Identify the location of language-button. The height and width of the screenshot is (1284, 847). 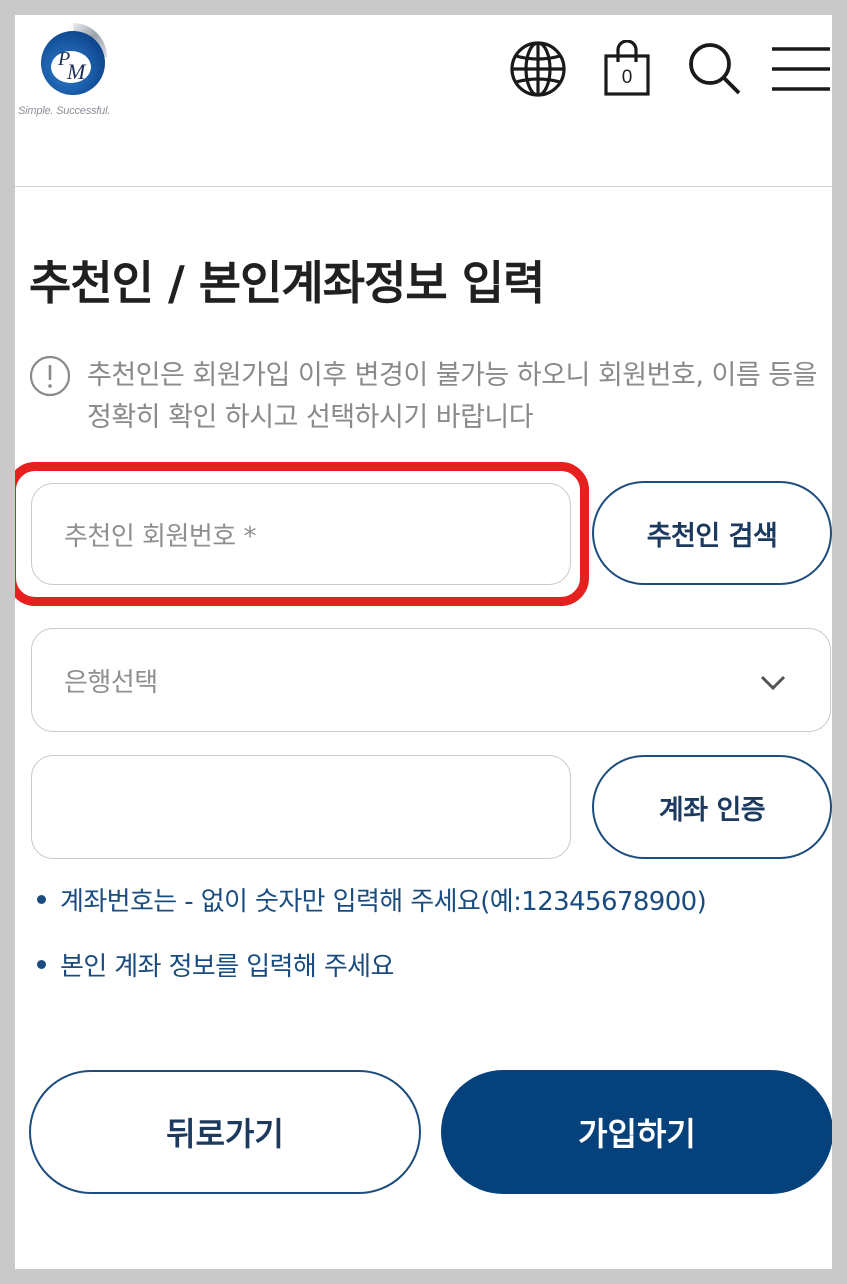
(538, 69).